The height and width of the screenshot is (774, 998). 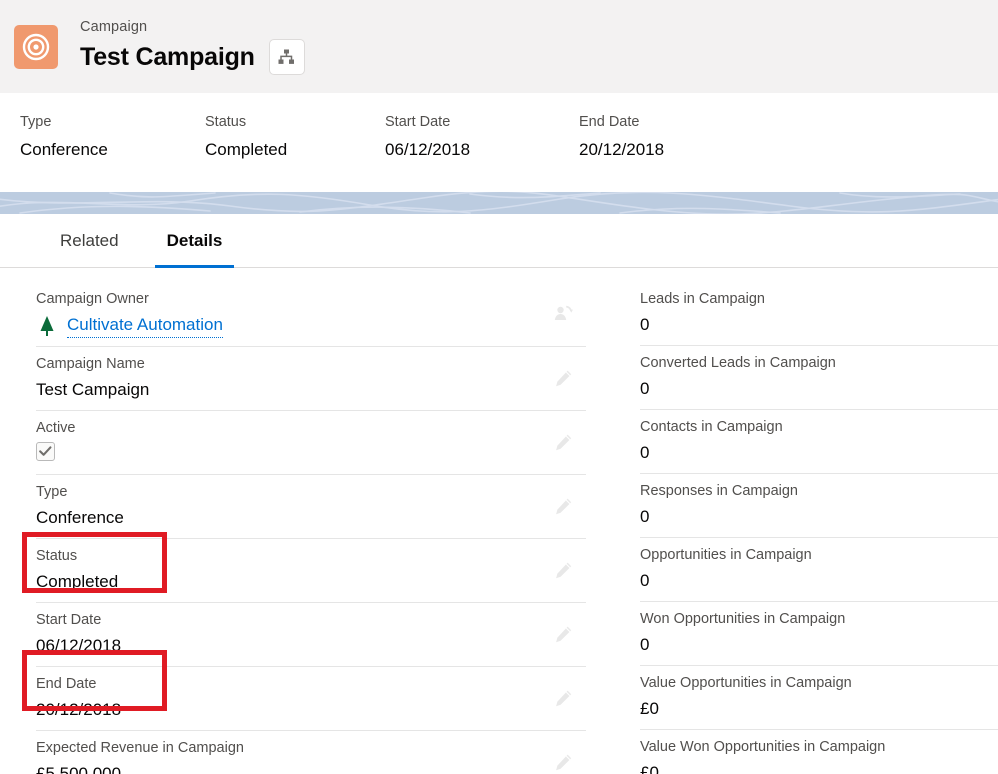 What do you see at coordinates (77, 581) in the screenshot?
I see `field-value: Completed` at bounding box center [77, 581].